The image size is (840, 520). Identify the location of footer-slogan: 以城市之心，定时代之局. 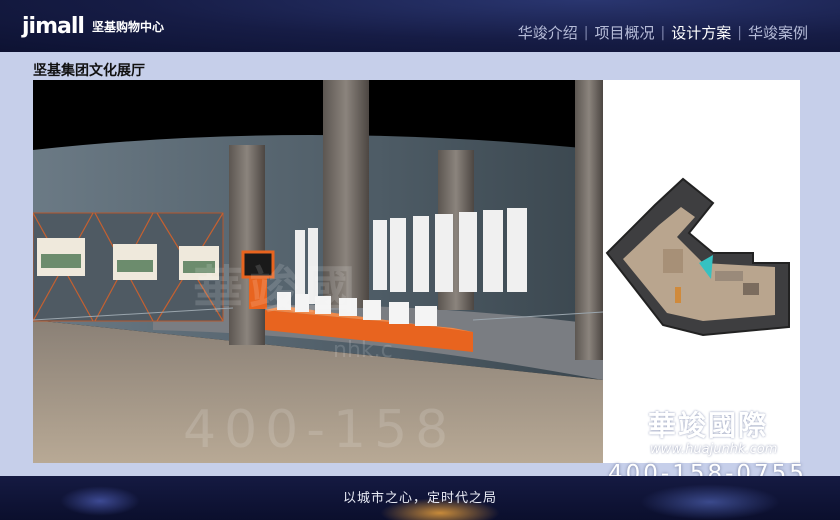
(419, 498).